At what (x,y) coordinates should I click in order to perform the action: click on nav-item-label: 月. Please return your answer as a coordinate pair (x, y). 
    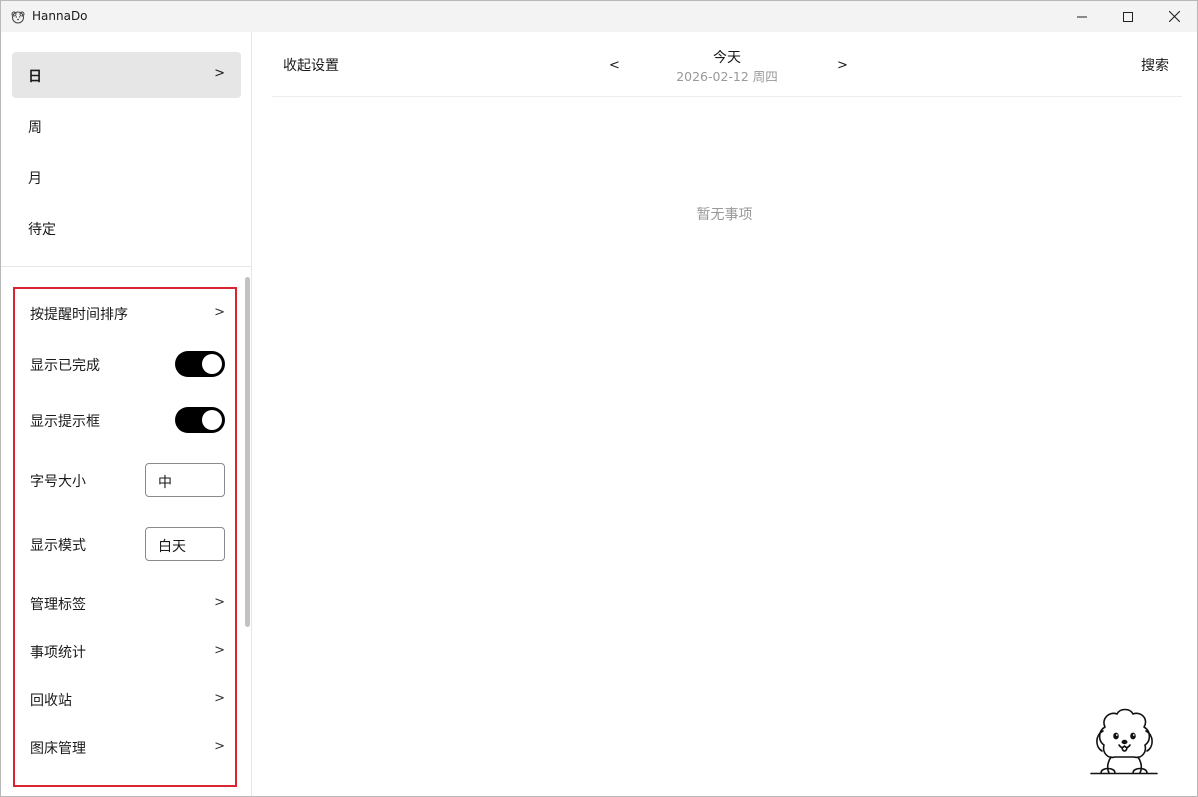
    Looking at the image, I should click on (35, 179).